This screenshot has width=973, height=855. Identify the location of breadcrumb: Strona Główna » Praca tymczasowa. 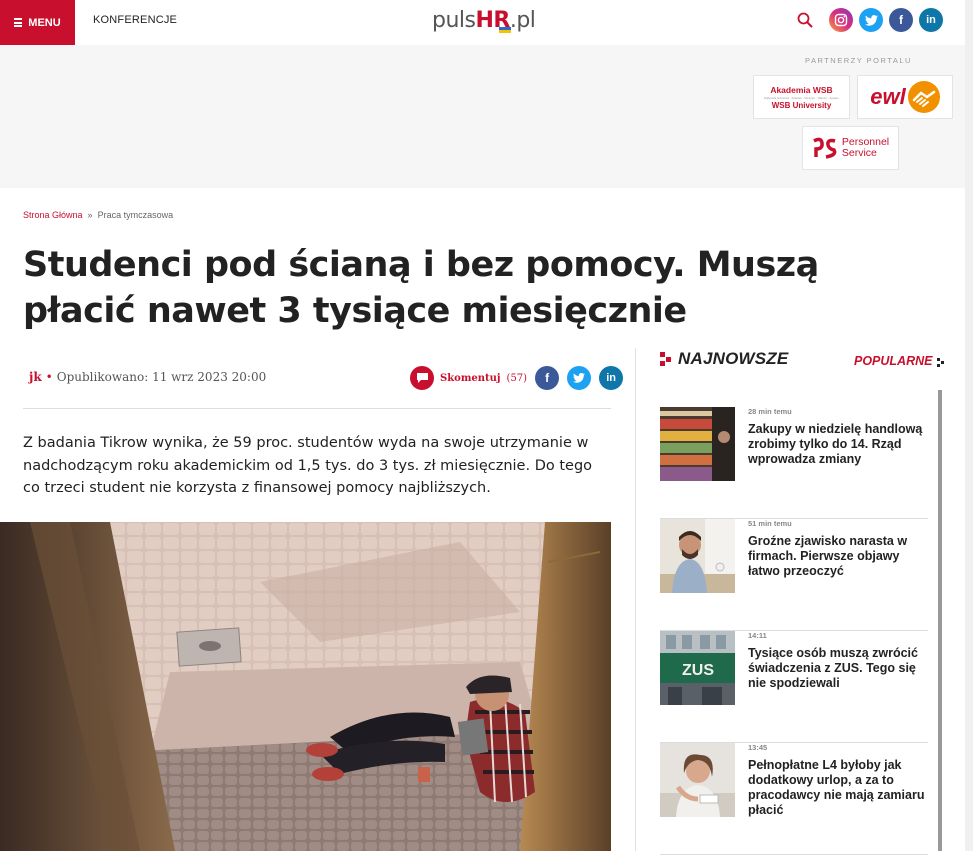
(98, 215).